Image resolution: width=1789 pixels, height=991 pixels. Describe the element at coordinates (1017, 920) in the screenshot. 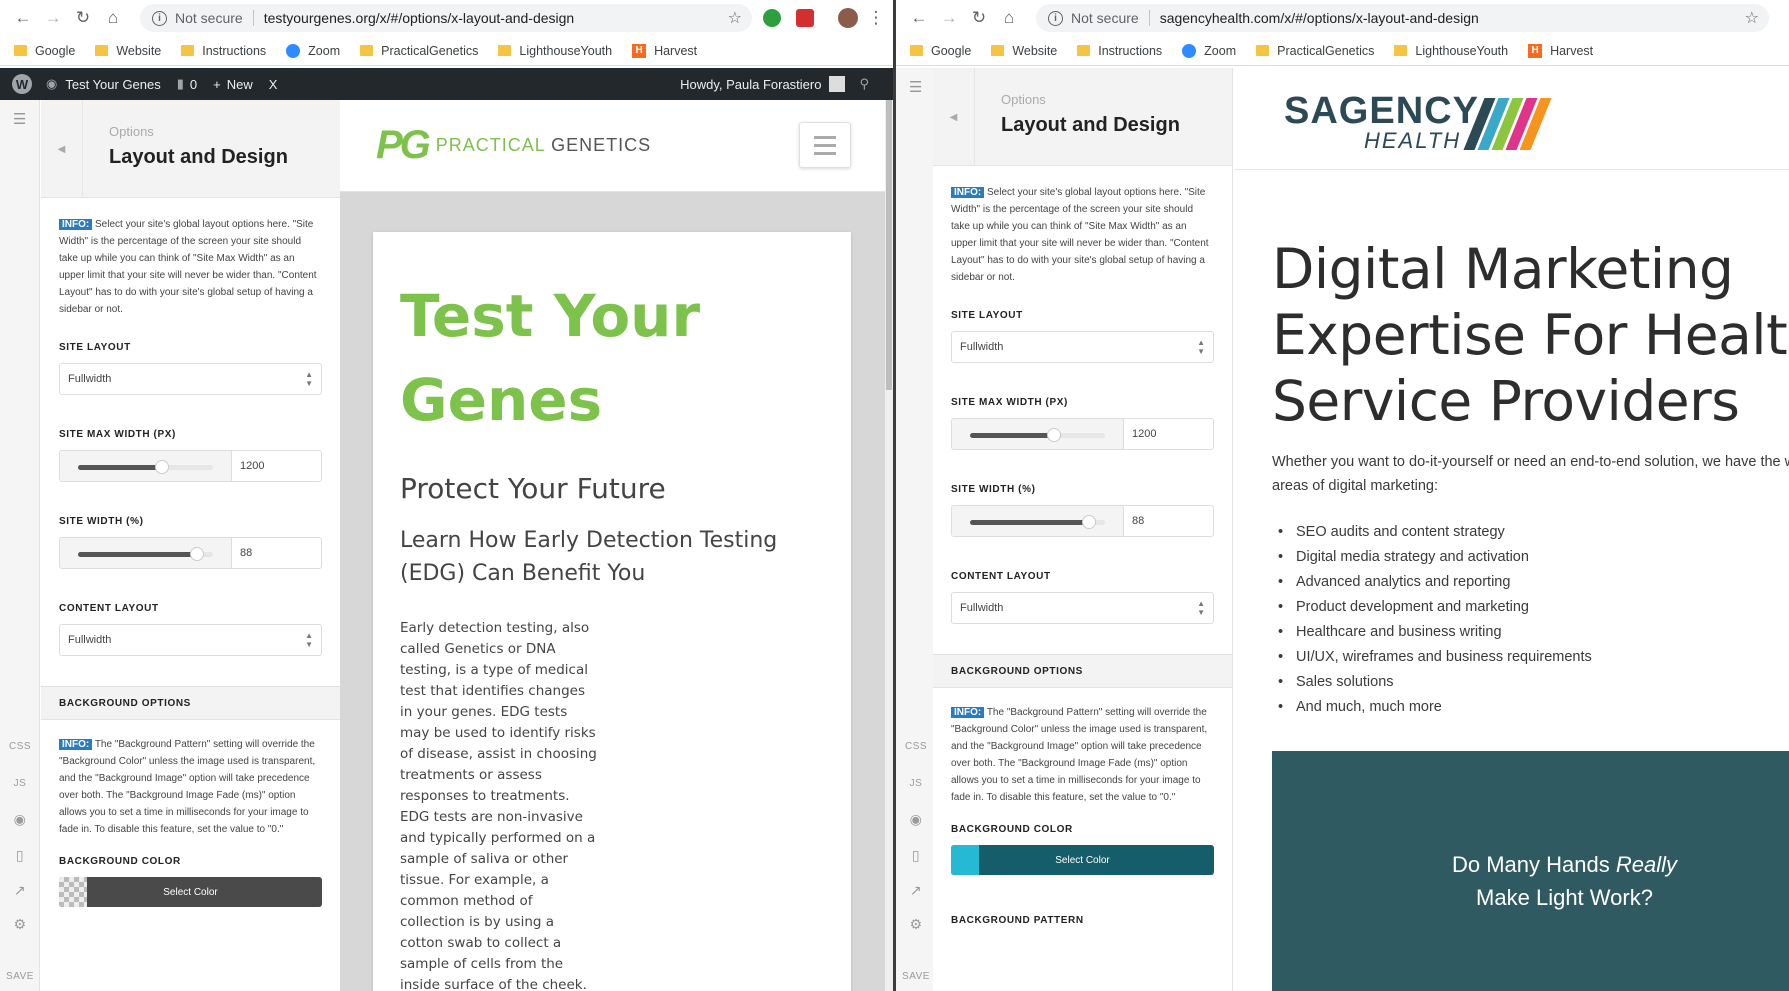

I see `background-pattern-label: BACKGROUND PATTERN` at that location.